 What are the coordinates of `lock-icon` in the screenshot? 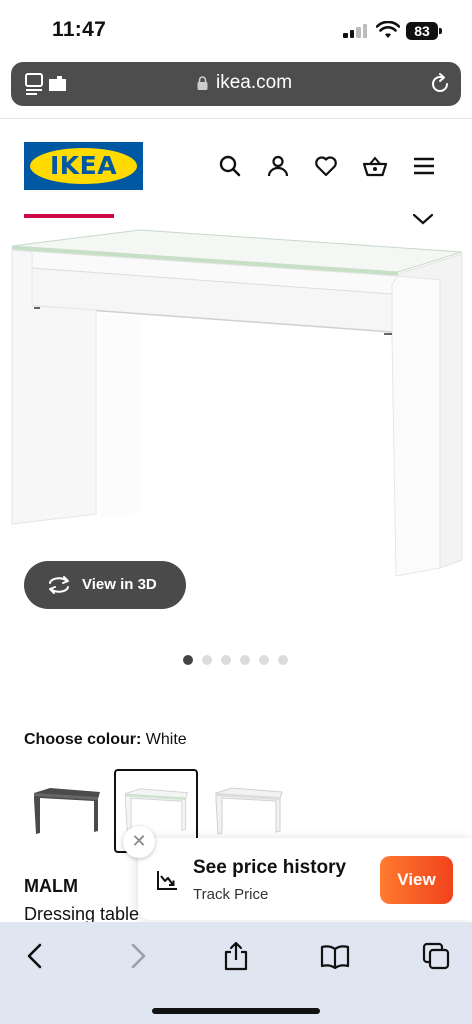 It's located at (202, 83).